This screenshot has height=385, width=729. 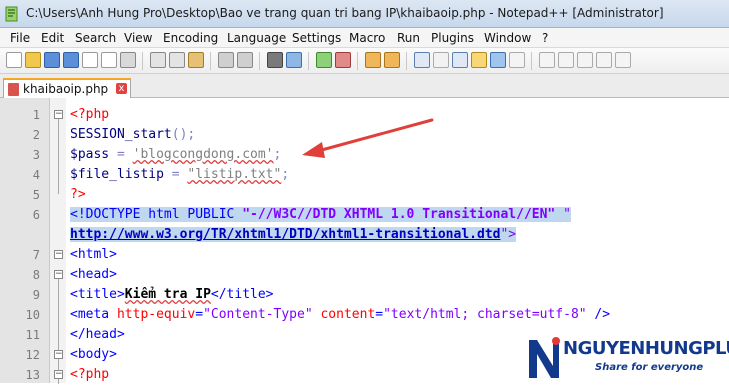 What do you see at coordinates (368, 138) in the screenshot?
I see `annotation-arrow` at bounding box center [368, 138].